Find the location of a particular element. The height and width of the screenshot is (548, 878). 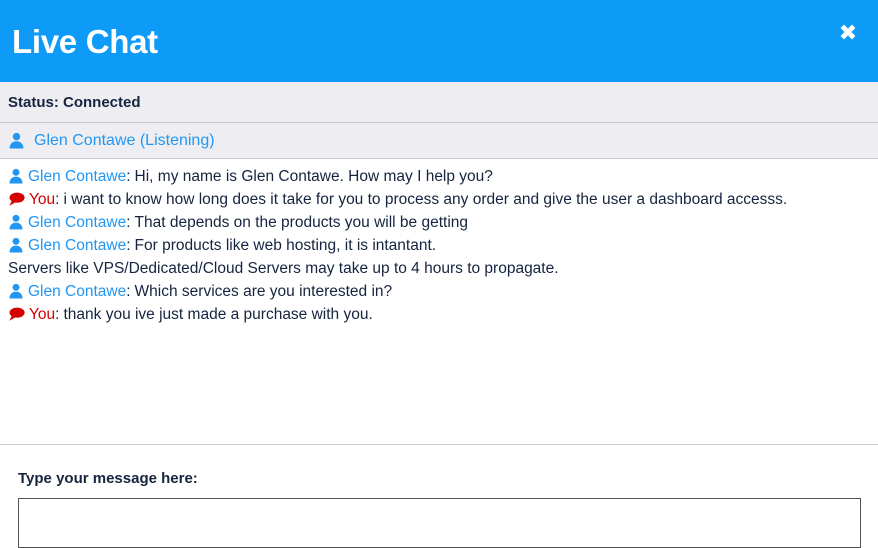

composer-label: Type your message here: is located at coordinates (108, 478).